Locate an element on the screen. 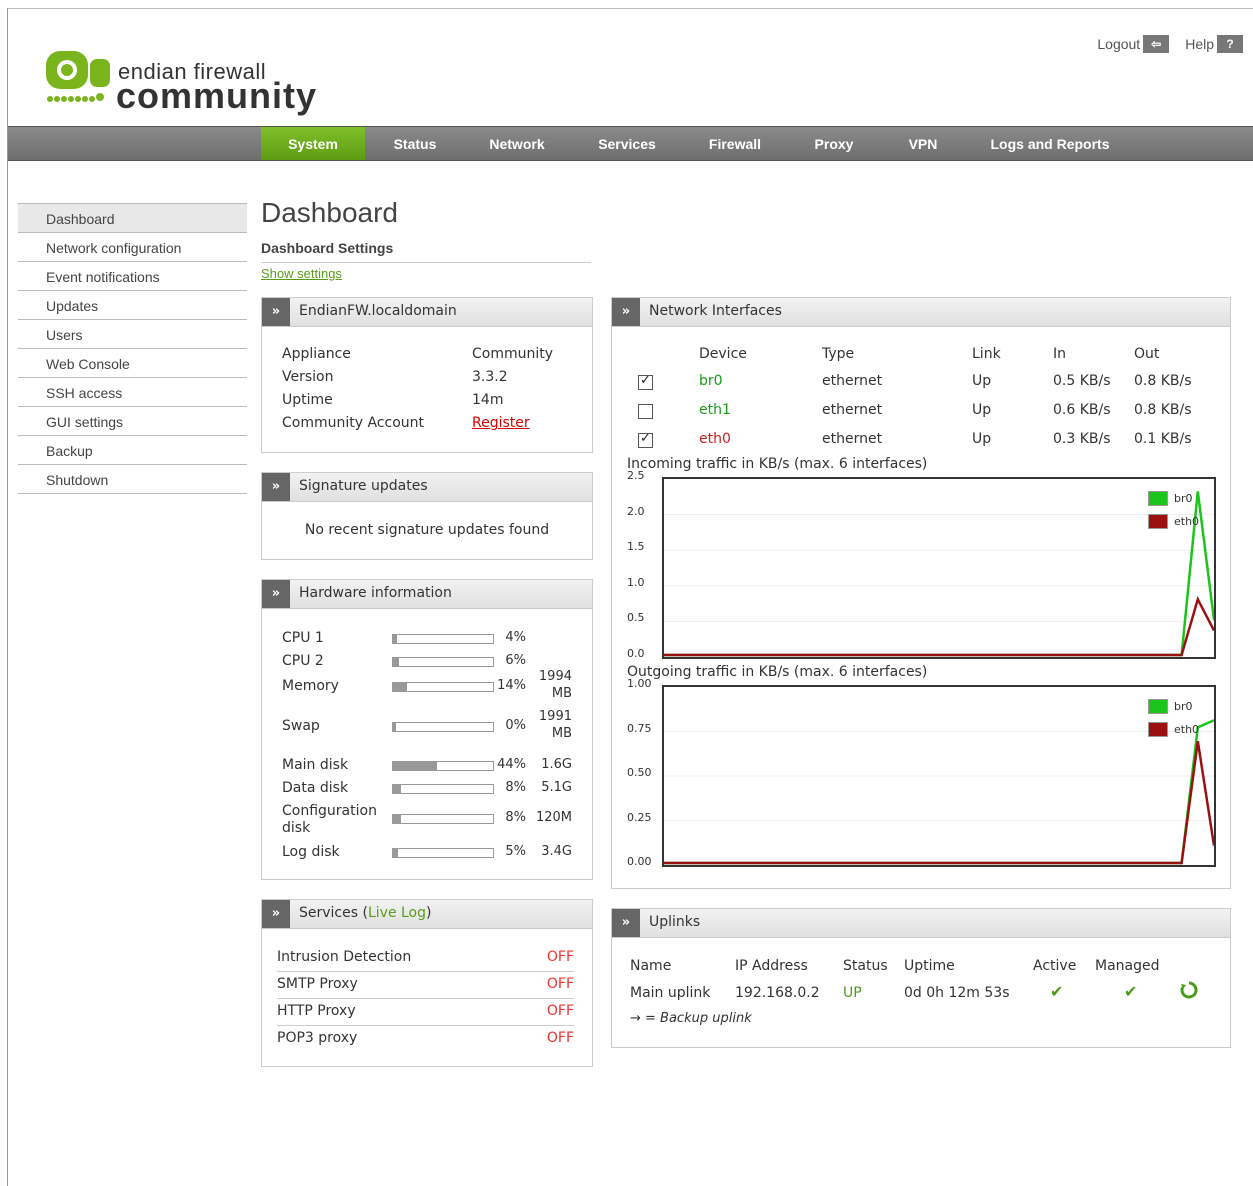 The height and width of the screenshot is (1186, 1253). sidebar-item-event-notifications: Event notifications is located at coordinates (132, 276).